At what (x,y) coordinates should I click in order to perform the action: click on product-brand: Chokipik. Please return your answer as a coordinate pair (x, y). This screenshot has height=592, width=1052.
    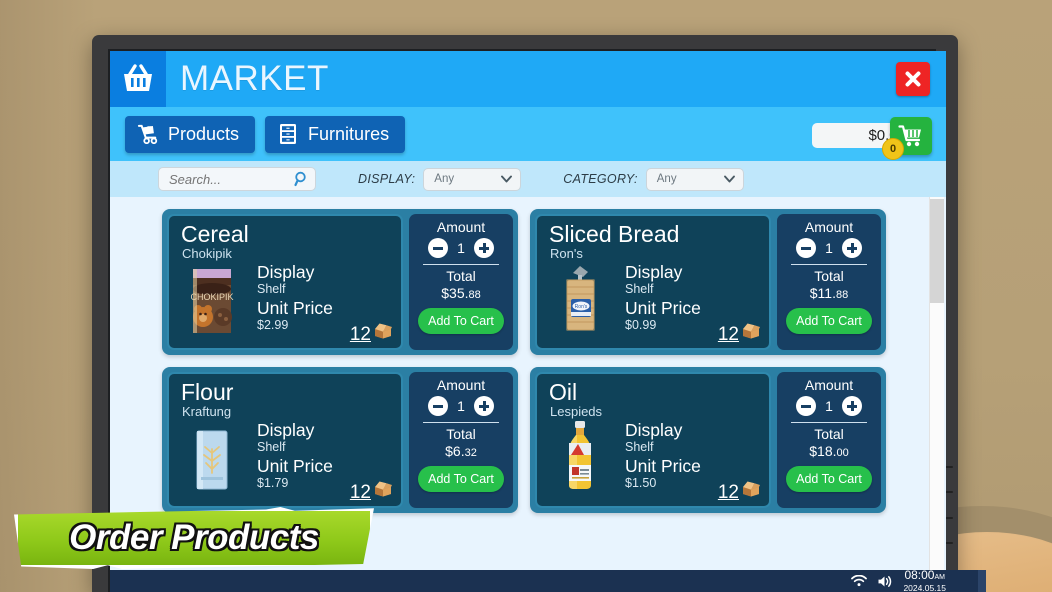
    Looking at the image, I should click on (207, 253).